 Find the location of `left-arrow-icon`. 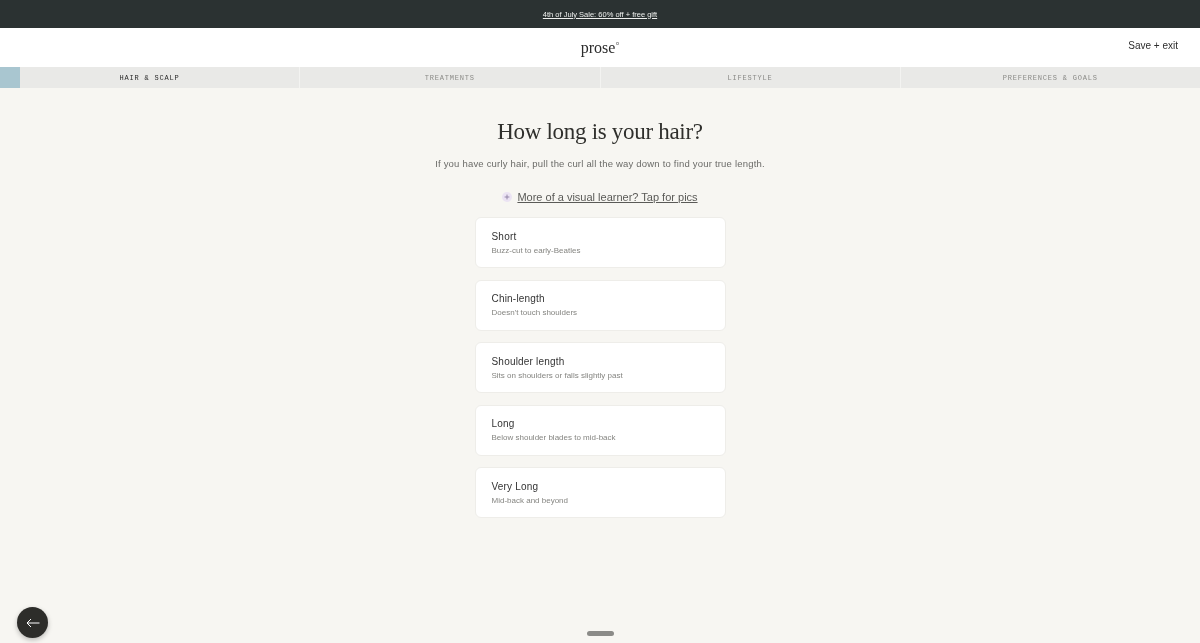

left-arrow-icon is located at coordinates (32, 622).